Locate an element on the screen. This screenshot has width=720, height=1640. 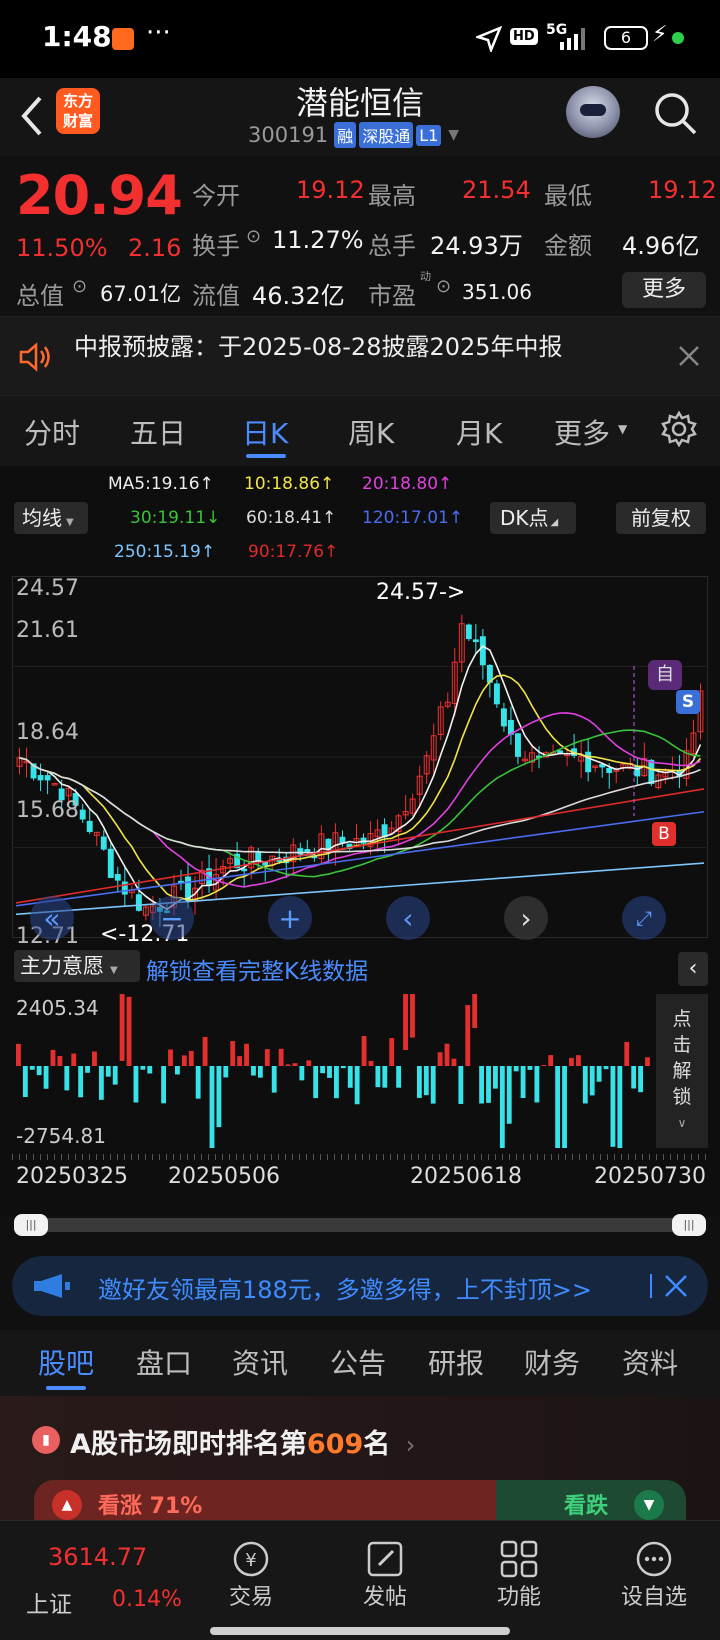
adjust-button: 前复权 is located at coordinates (661, 518).